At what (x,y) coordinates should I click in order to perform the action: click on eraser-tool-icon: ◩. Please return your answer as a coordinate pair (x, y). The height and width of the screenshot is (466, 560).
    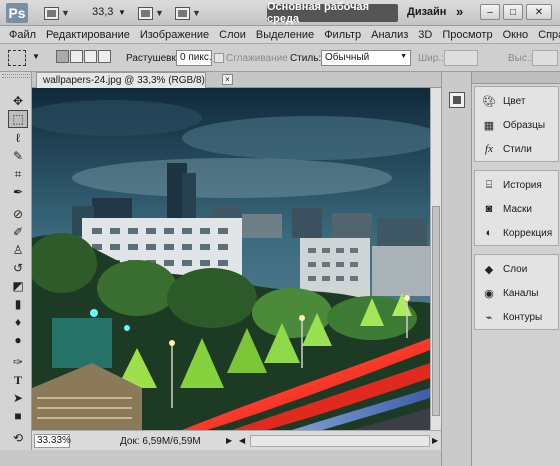
    Looking at the image, I should click on (18, 286).